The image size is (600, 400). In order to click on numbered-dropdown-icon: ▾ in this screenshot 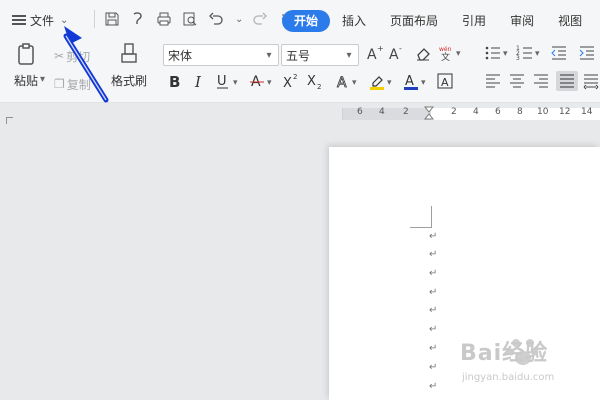, I will do `click(537, 54)`.